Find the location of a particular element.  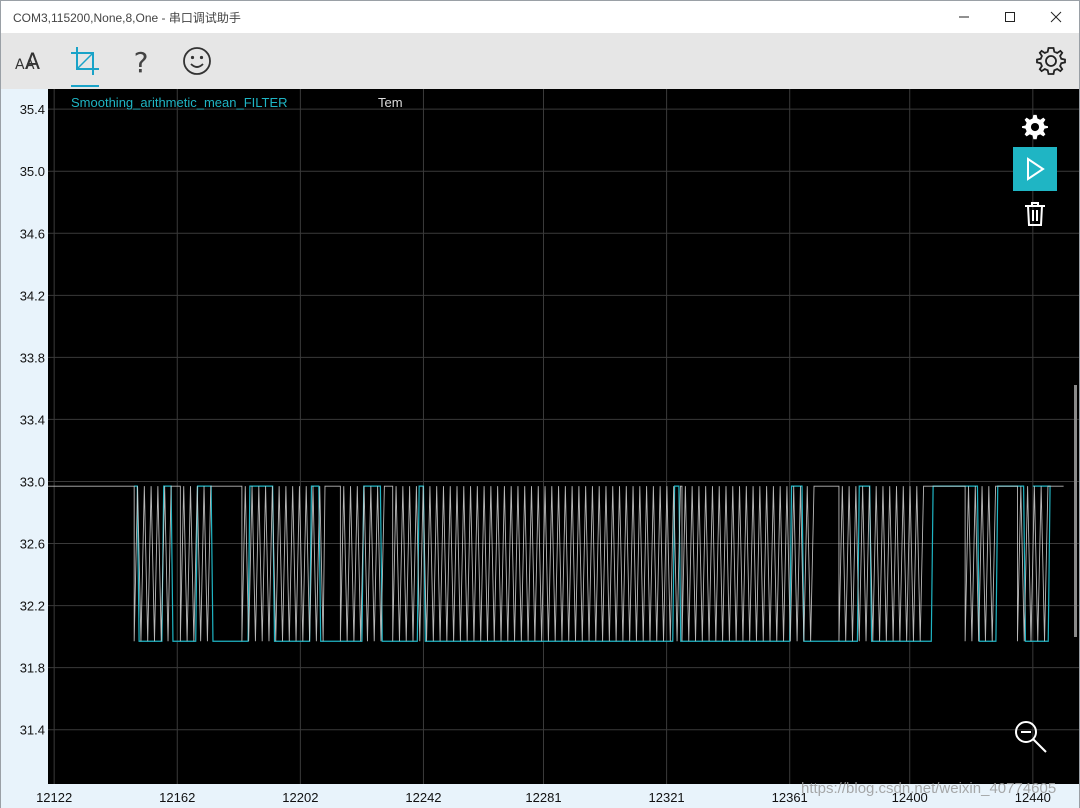

smiley-icon is located at coordinates (197, 61).